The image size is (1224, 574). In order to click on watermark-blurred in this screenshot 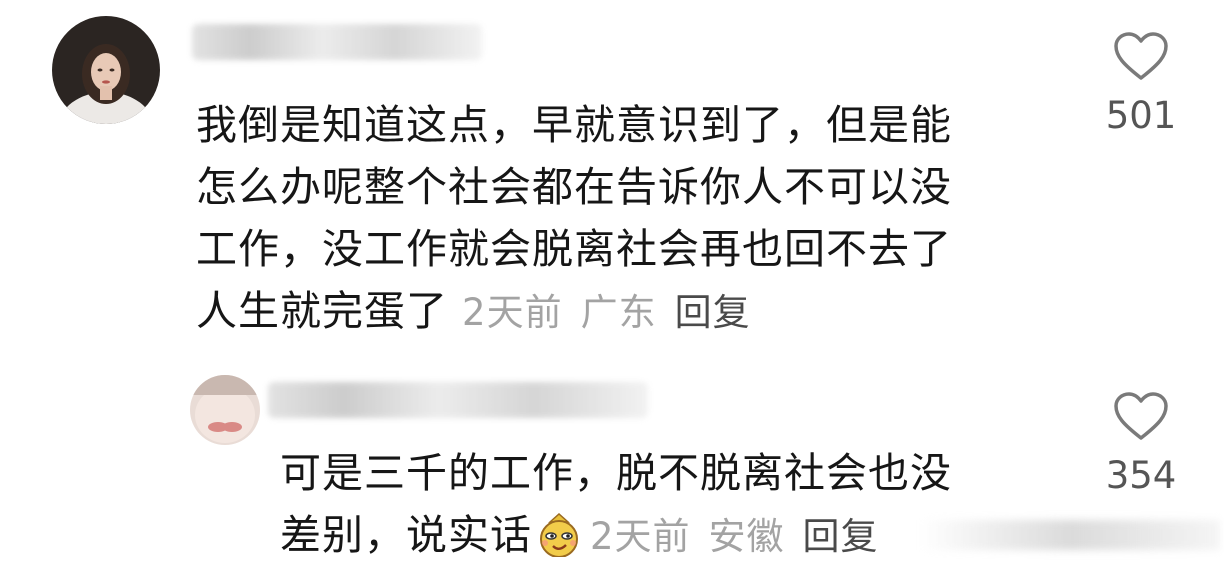, I will do `click(1070, 535)`.